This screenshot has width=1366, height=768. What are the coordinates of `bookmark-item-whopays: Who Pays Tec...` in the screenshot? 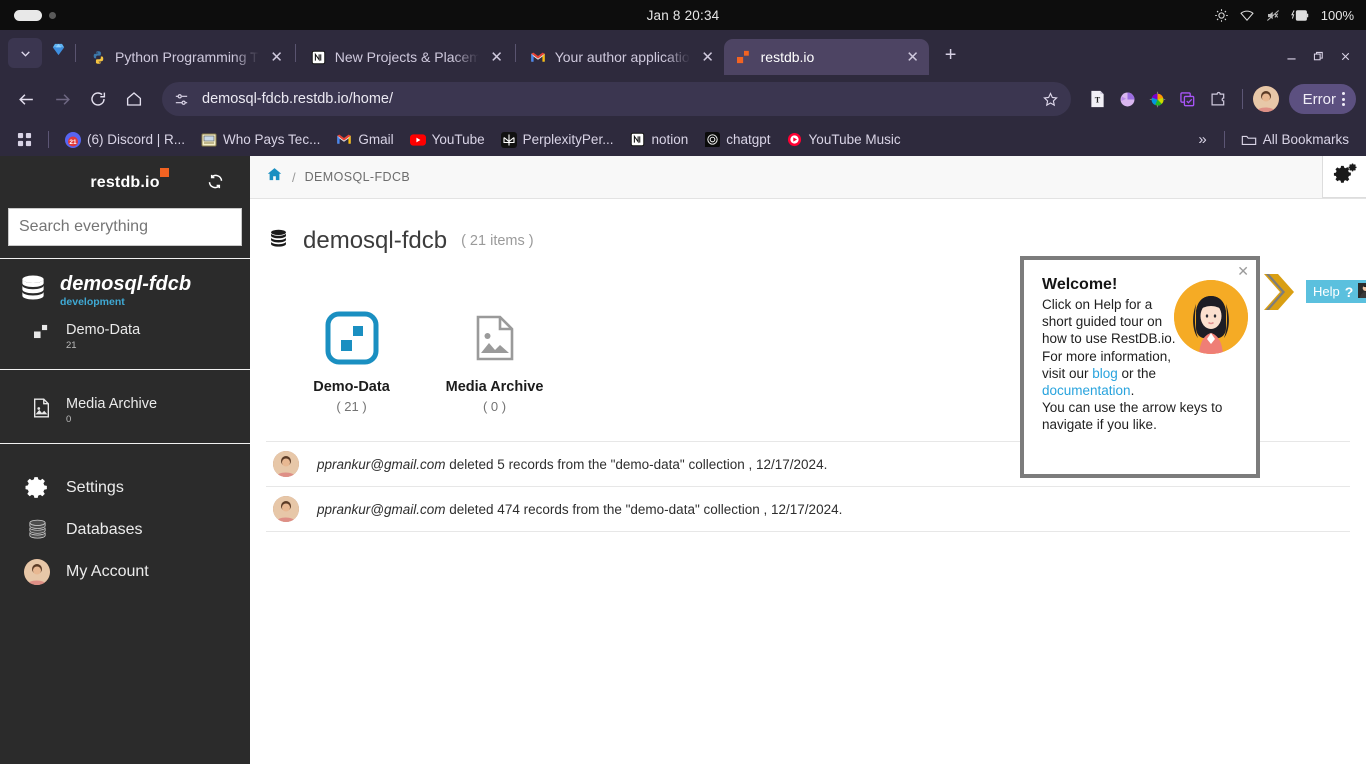 It's located at (260, 140).